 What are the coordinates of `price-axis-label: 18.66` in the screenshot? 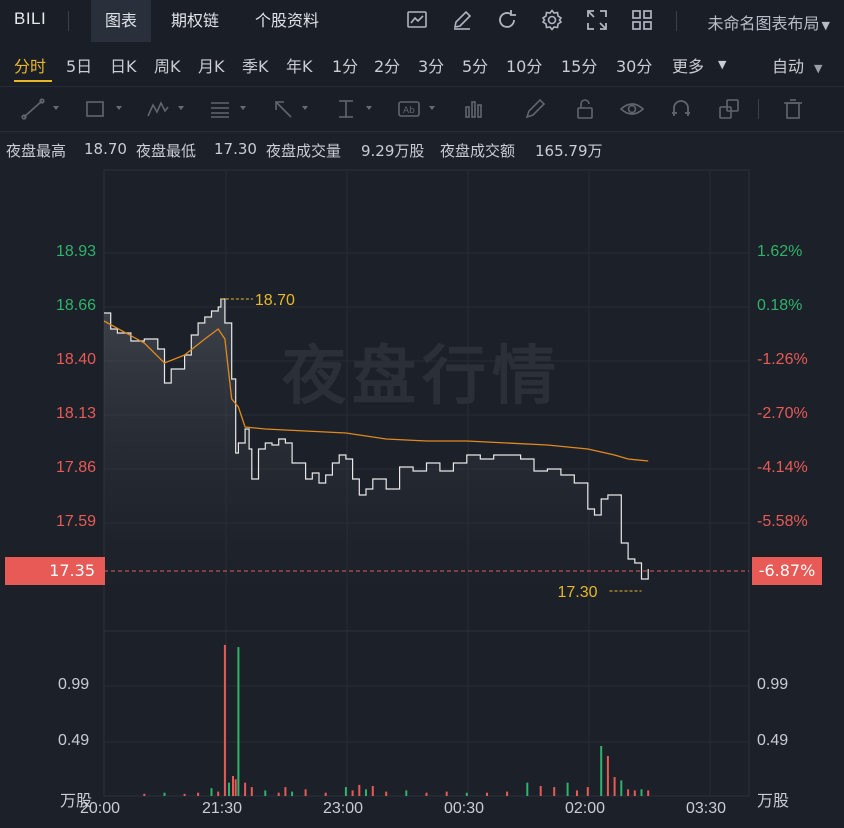 It's located at (75, 305).